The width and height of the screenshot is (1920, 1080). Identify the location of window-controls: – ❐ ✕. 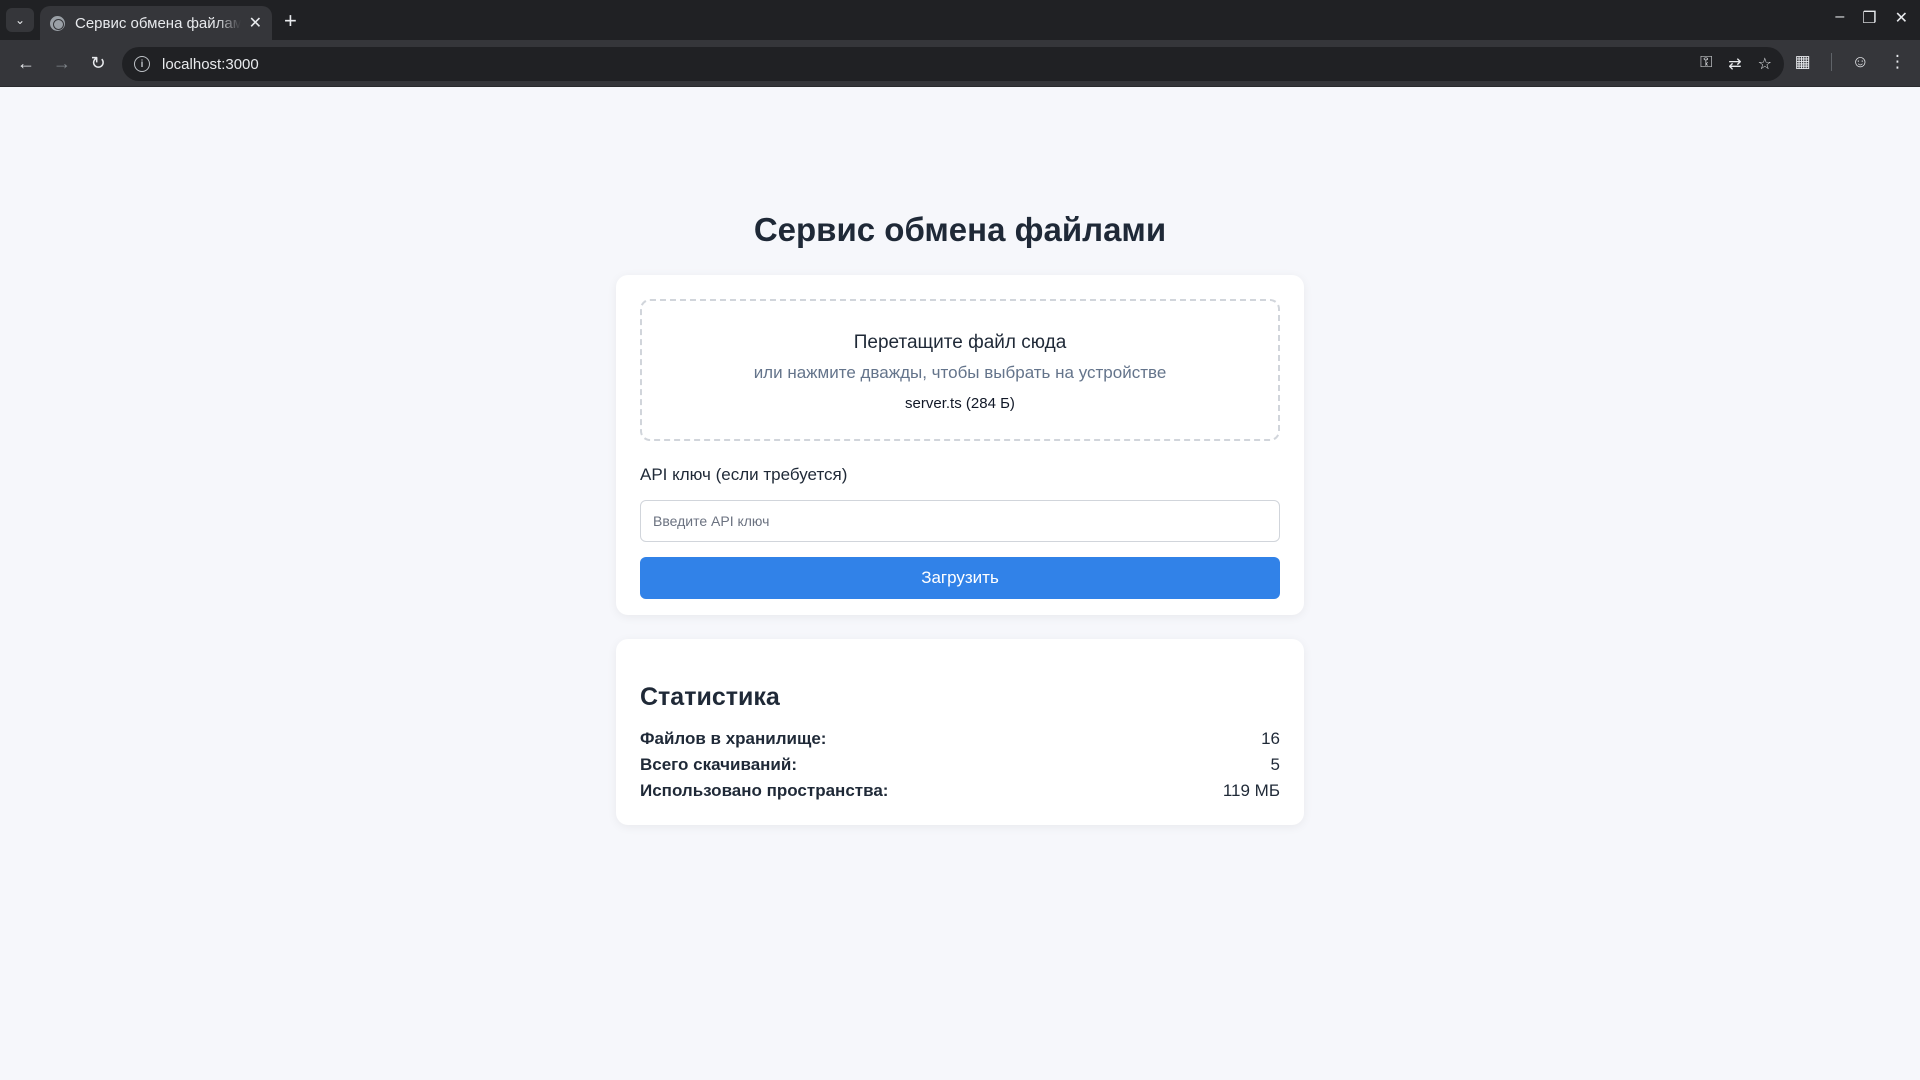
(1871, 18).